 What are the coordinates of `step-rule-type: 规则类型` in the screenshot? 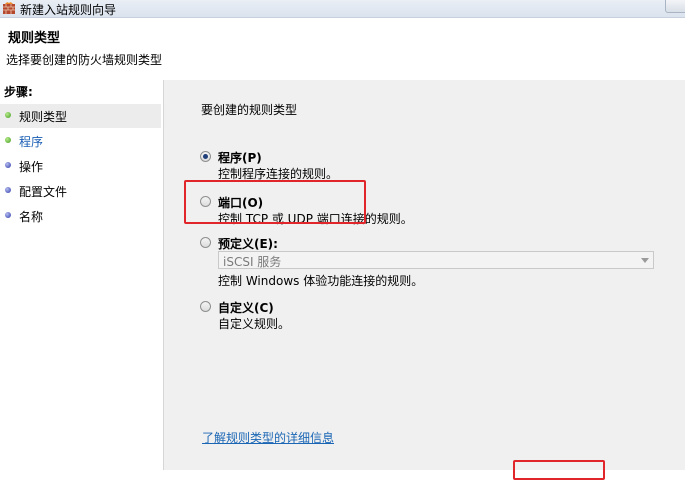 It's located at (80, 116).